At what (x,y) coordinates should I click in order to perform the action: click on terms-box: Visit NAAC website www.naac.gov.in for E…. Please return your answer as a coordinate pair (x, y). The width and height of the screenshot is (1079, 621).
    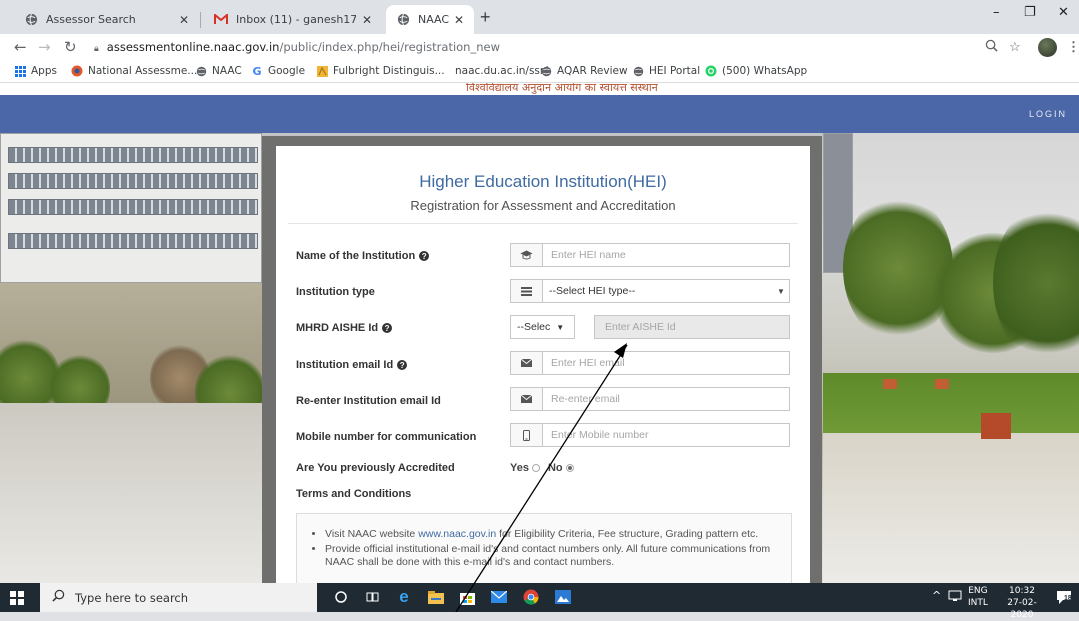
    Looking at the image, I should click on (544, 548).